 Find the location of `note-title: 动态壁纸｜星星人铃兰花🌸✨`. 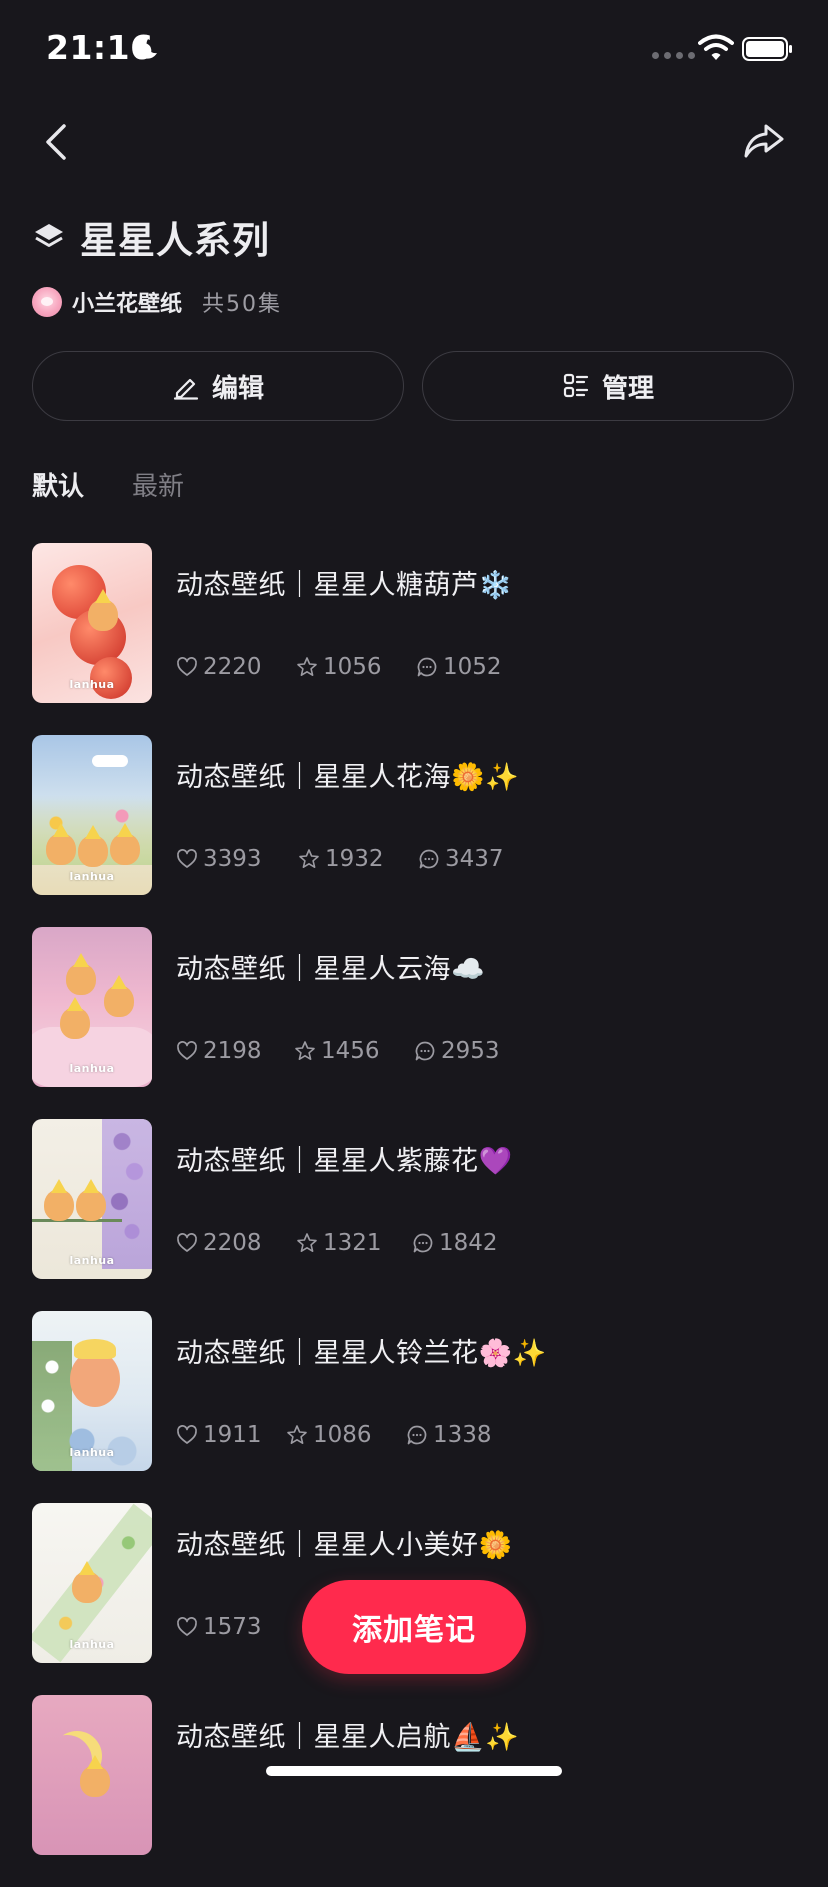

note-title: 动态壁纸｜星星人铃兰花🌸✨ is located at coordinates (361, 1350).